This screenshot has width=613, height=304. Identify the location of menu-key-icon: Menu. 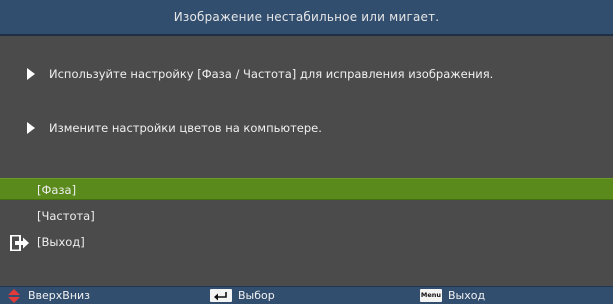
(431, 295).